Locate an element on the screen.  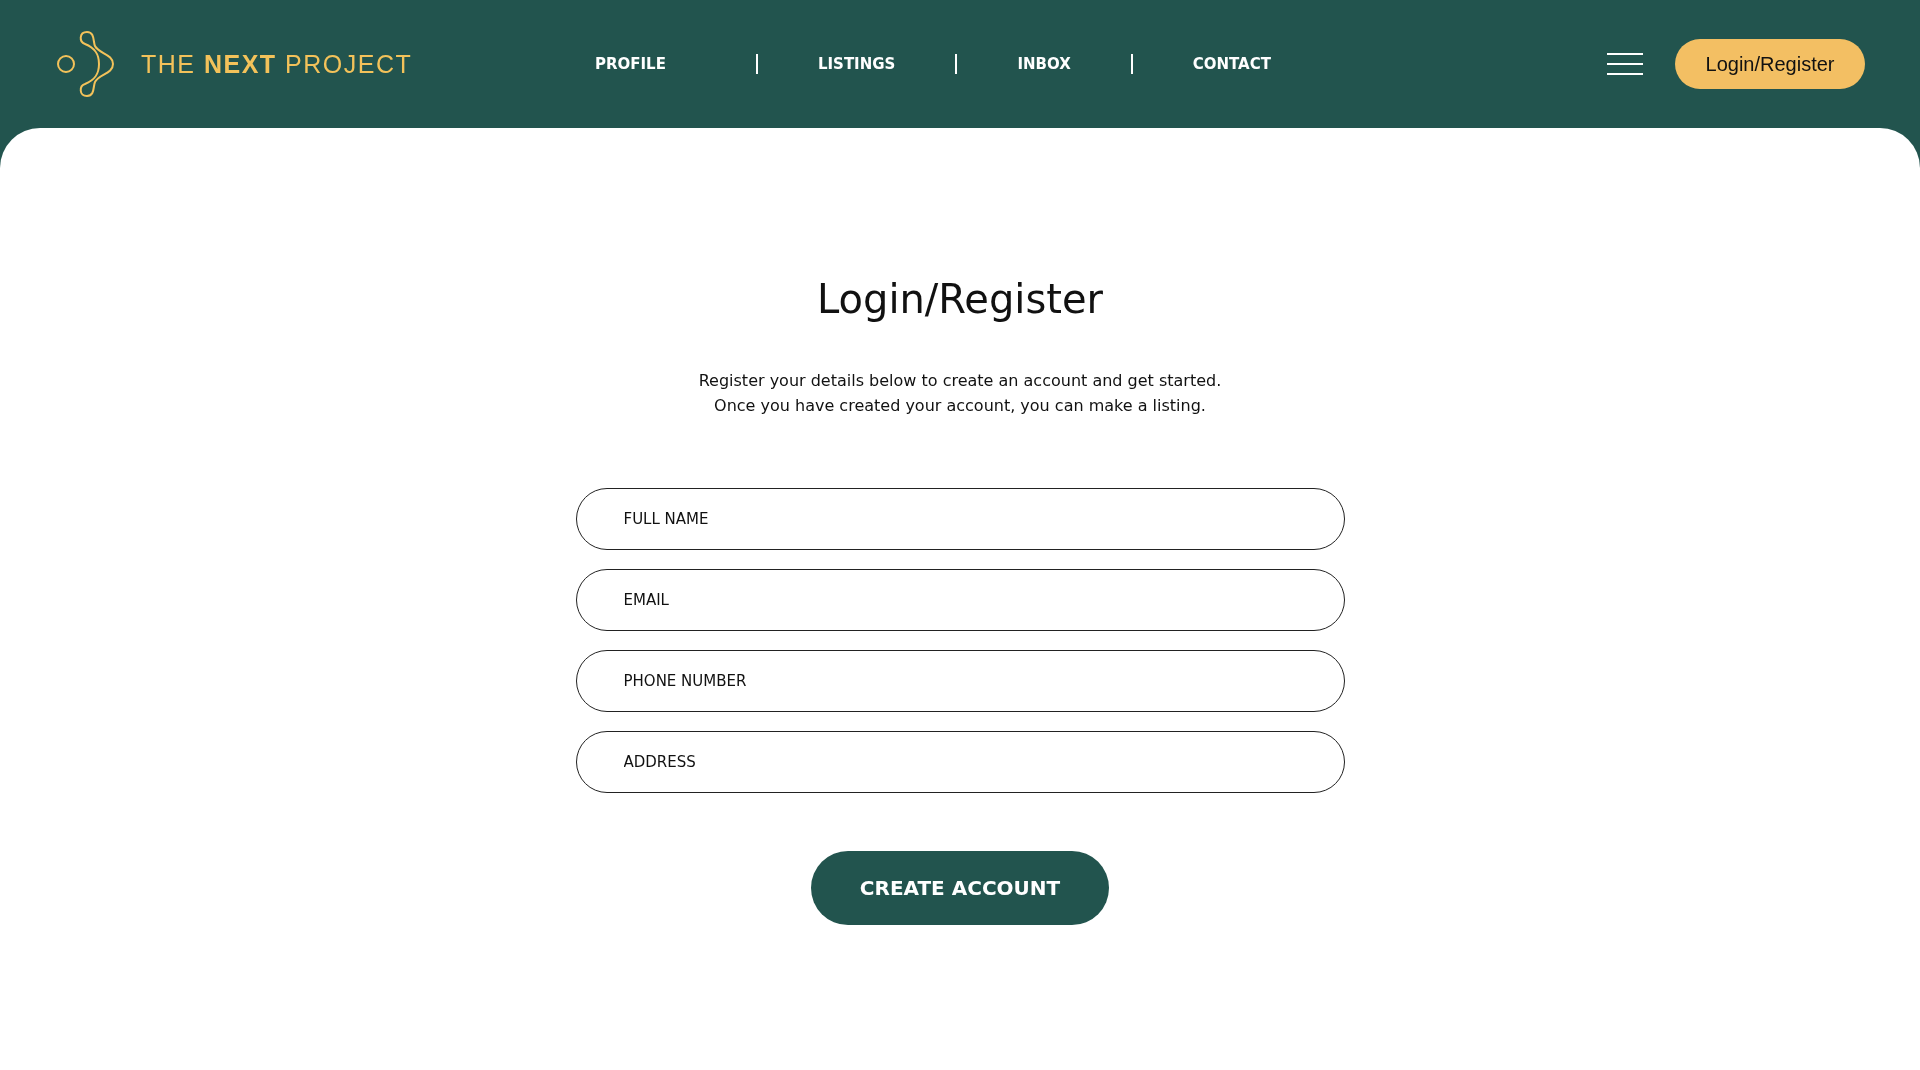
menu-icon is located at coordinates (1625, 64).